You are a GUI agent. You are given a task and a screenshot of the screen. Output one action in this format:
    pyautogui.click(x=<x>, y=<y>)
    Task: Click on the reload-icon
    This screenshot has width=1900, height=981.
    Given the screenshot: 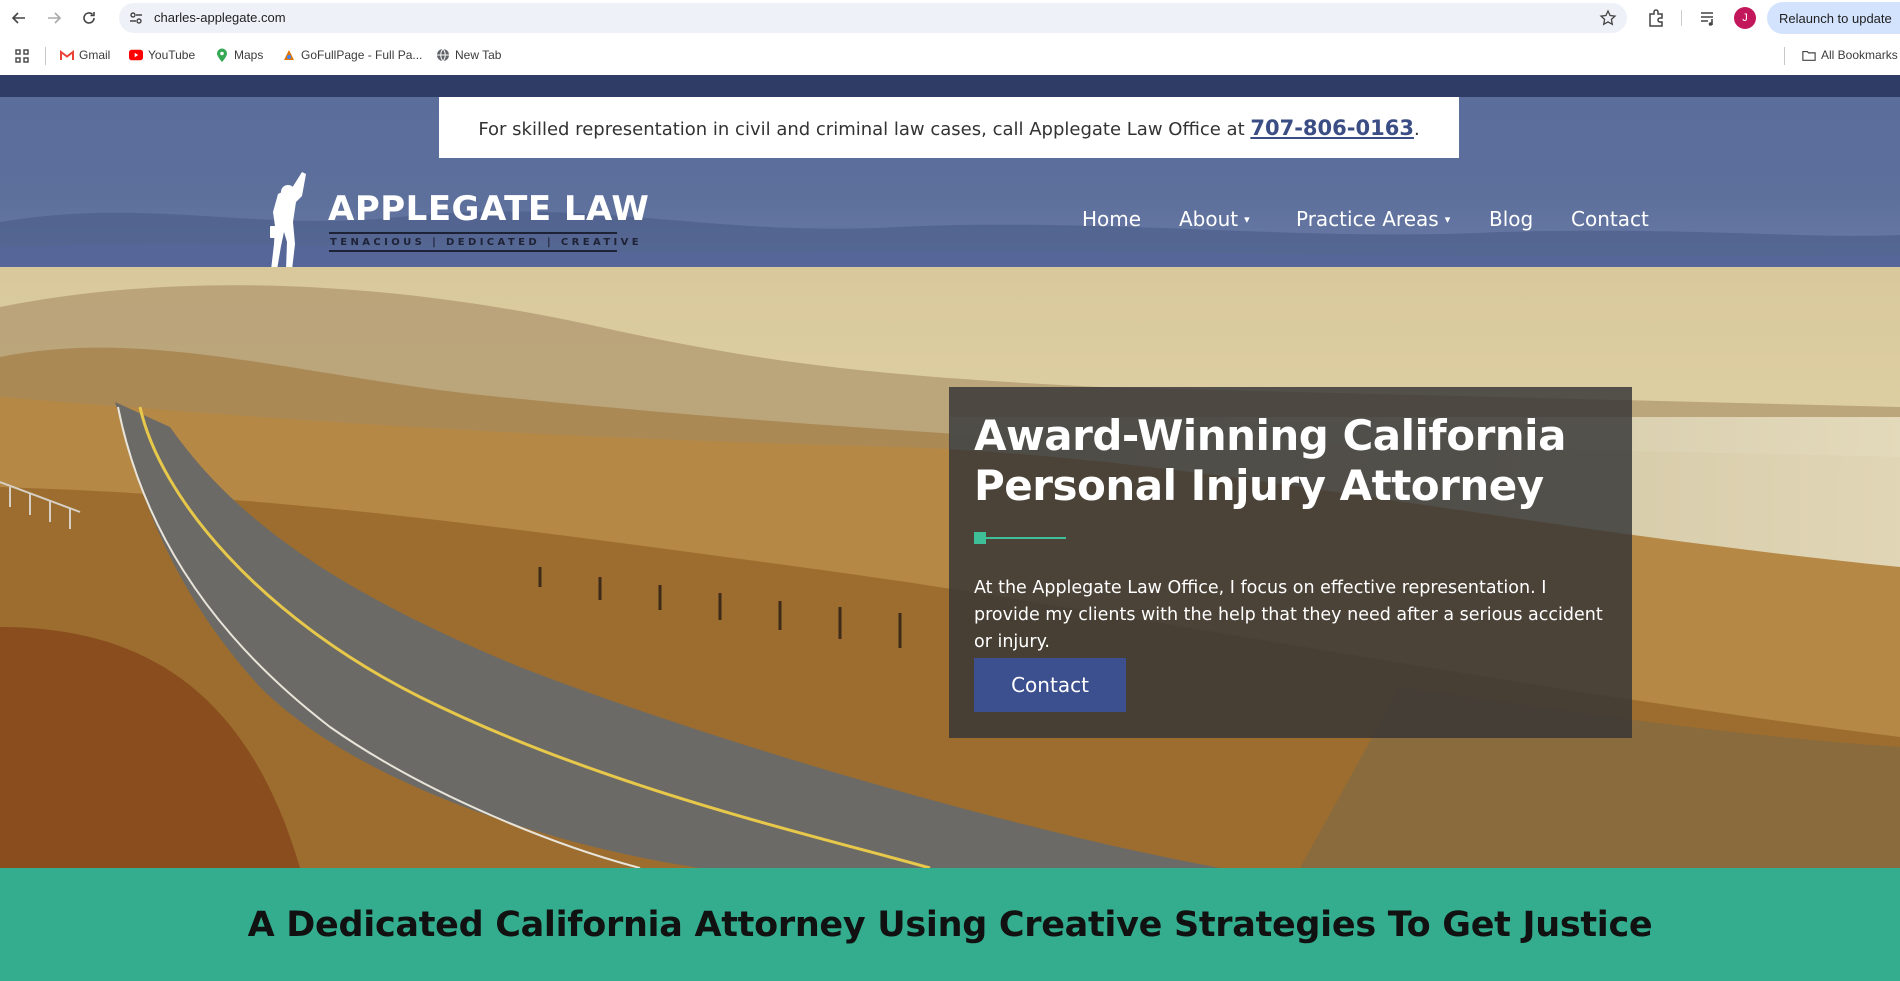 What is the action you would take?
    pyautogui.click(x=89, y=18)
    